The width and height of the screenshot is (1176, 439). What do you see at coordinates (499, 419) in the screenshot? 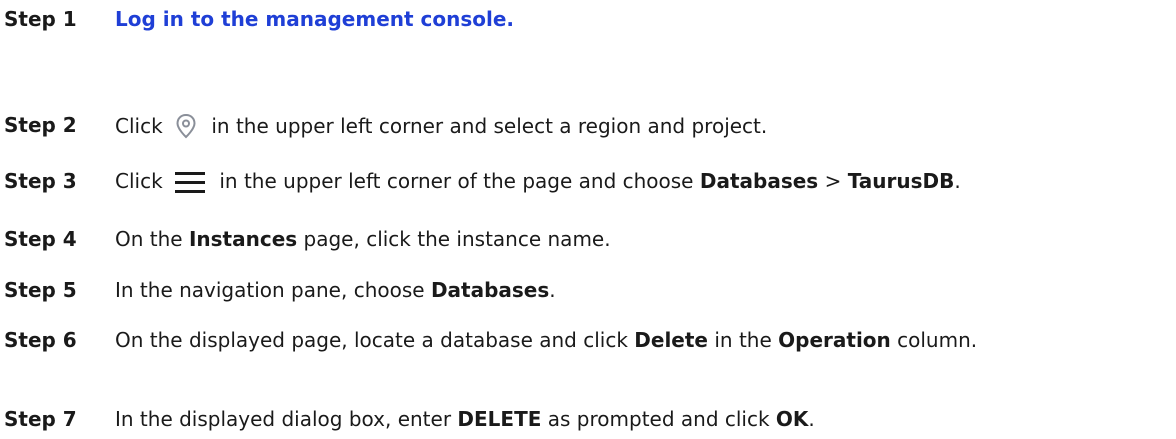
I see `delete-confirm-keyword: DELETE` at bounding box center [499, 419].